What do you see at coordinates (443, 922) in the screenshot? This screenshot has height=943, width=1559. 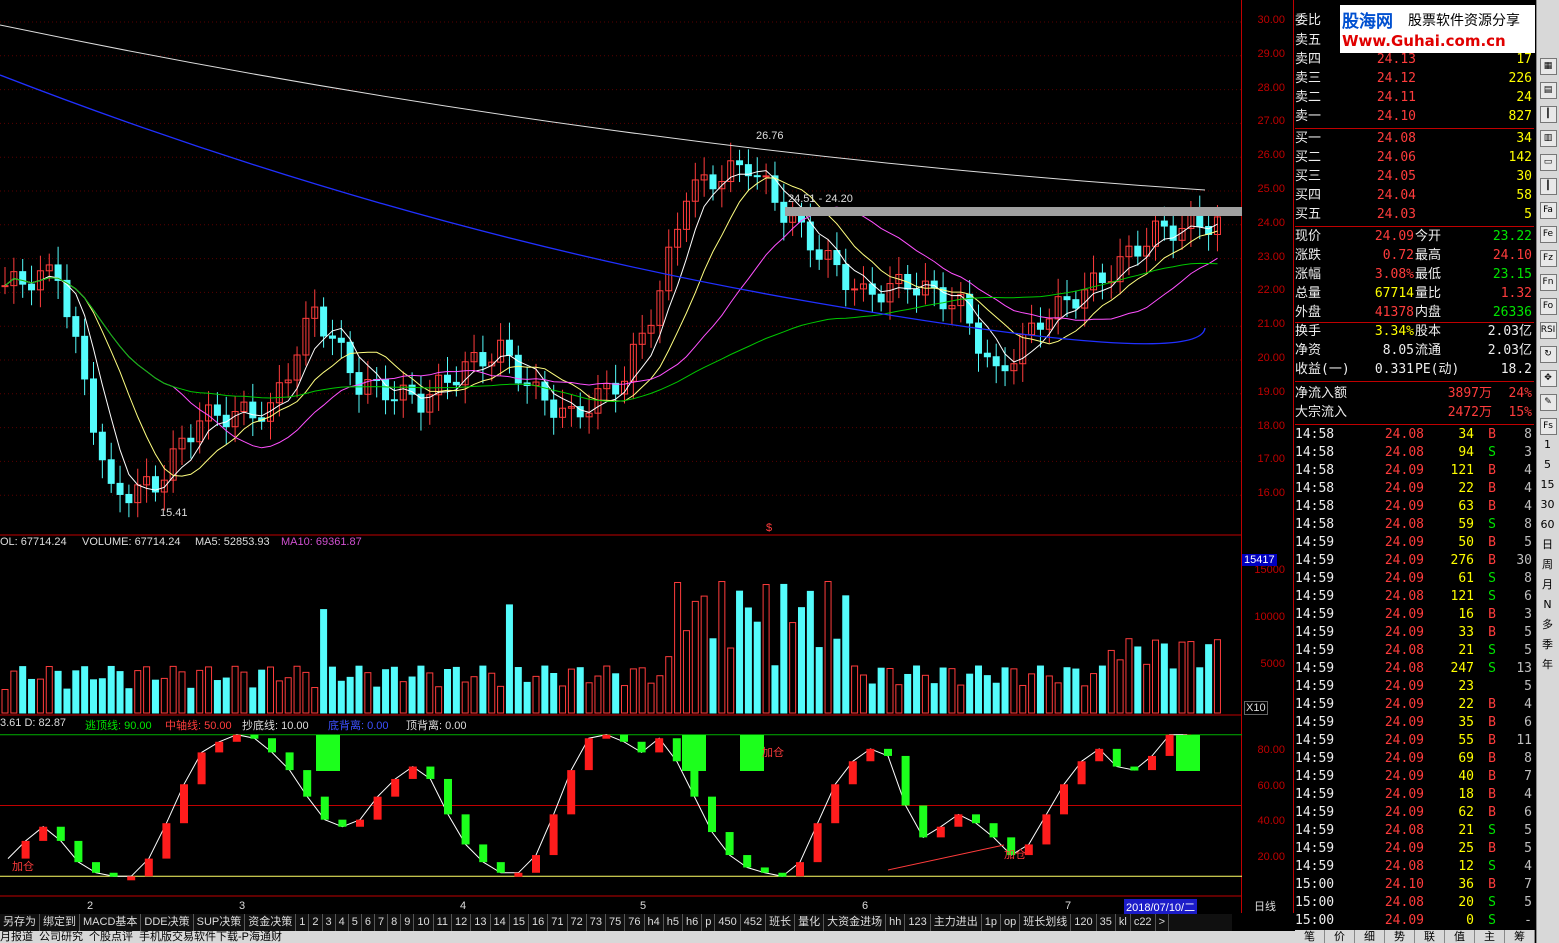 I see `bottom-tab: 11` at bounding box center [443, 922].